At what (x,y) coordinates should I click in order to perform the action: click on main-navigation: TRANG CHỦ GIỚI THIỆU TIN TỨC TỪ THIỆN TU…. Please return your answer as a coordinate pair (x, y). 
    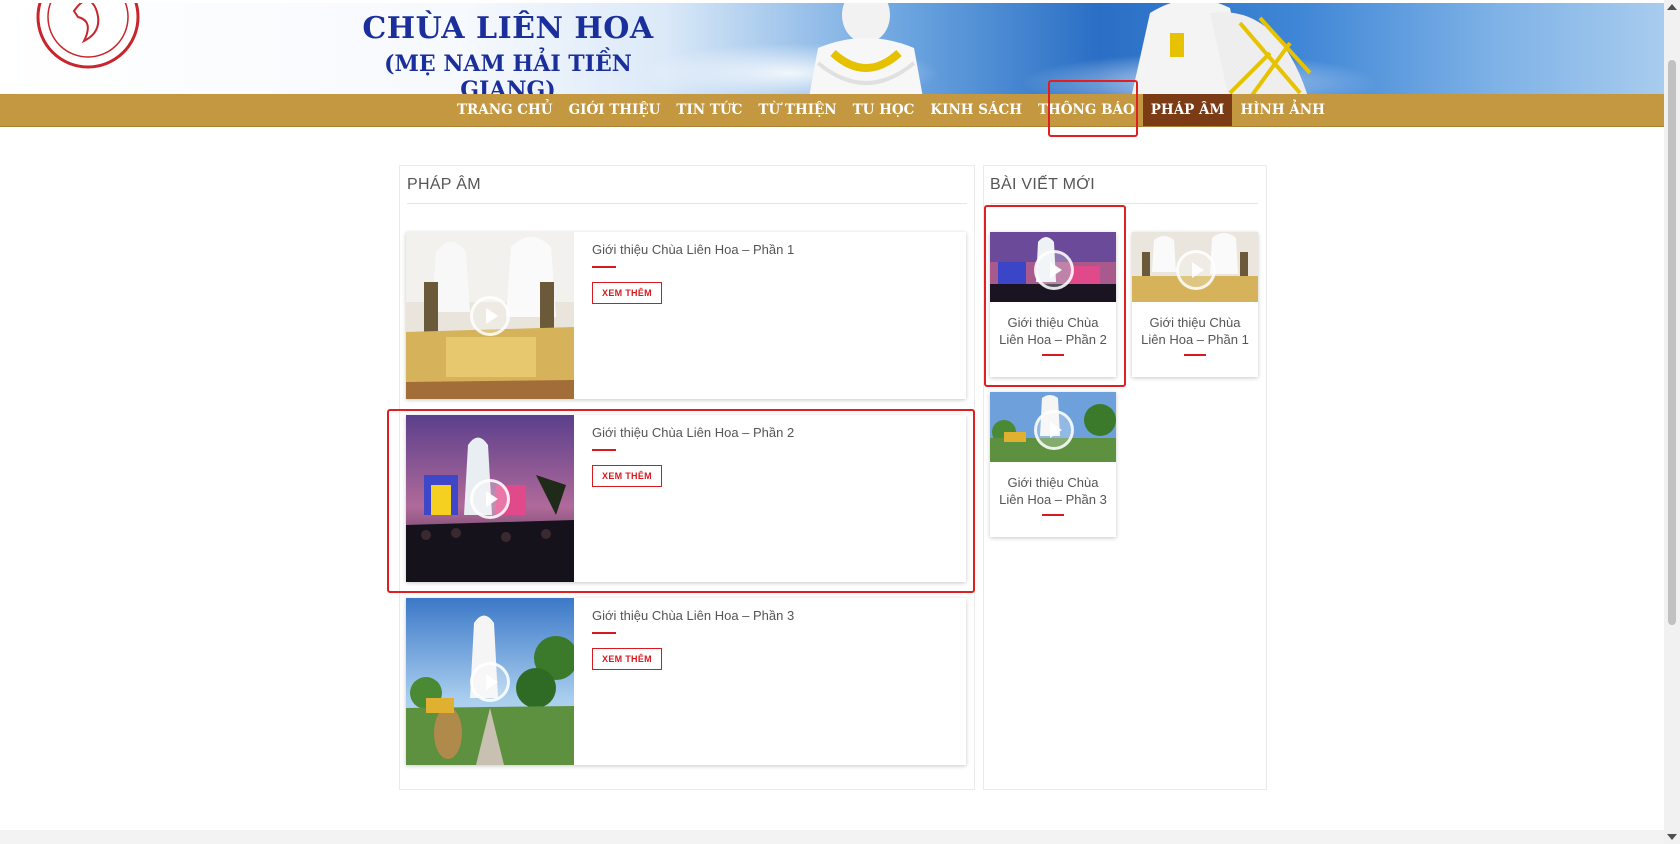
    Looking at the image, I should click on (832, 110).